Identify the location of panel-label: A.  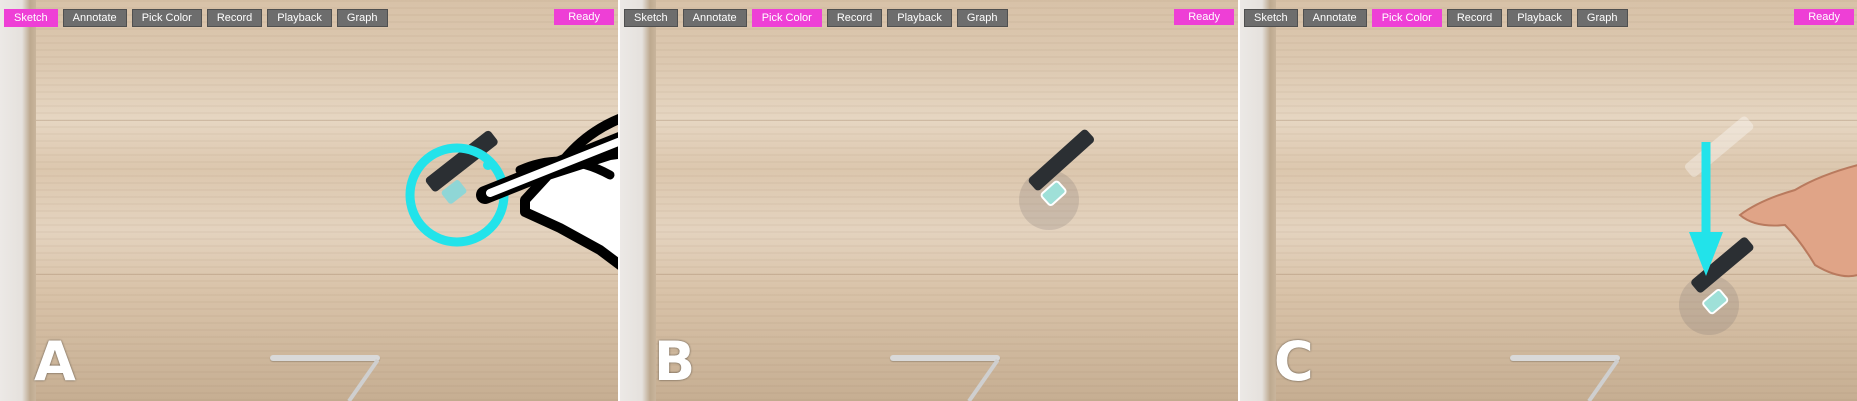
(55, 361).